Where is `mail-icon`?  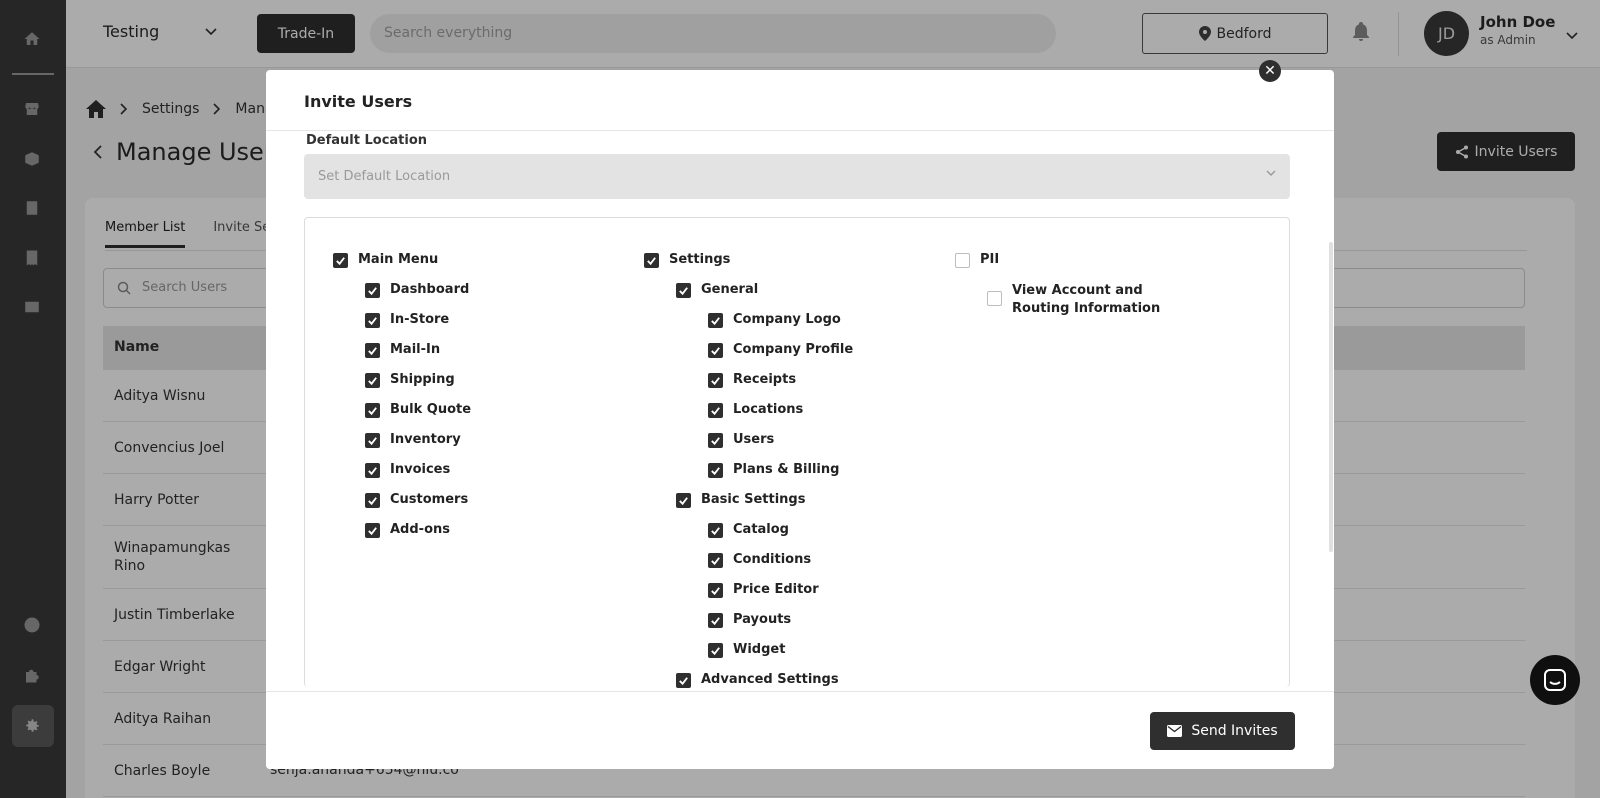 mail-icon is located at coordinates (1175, 731).